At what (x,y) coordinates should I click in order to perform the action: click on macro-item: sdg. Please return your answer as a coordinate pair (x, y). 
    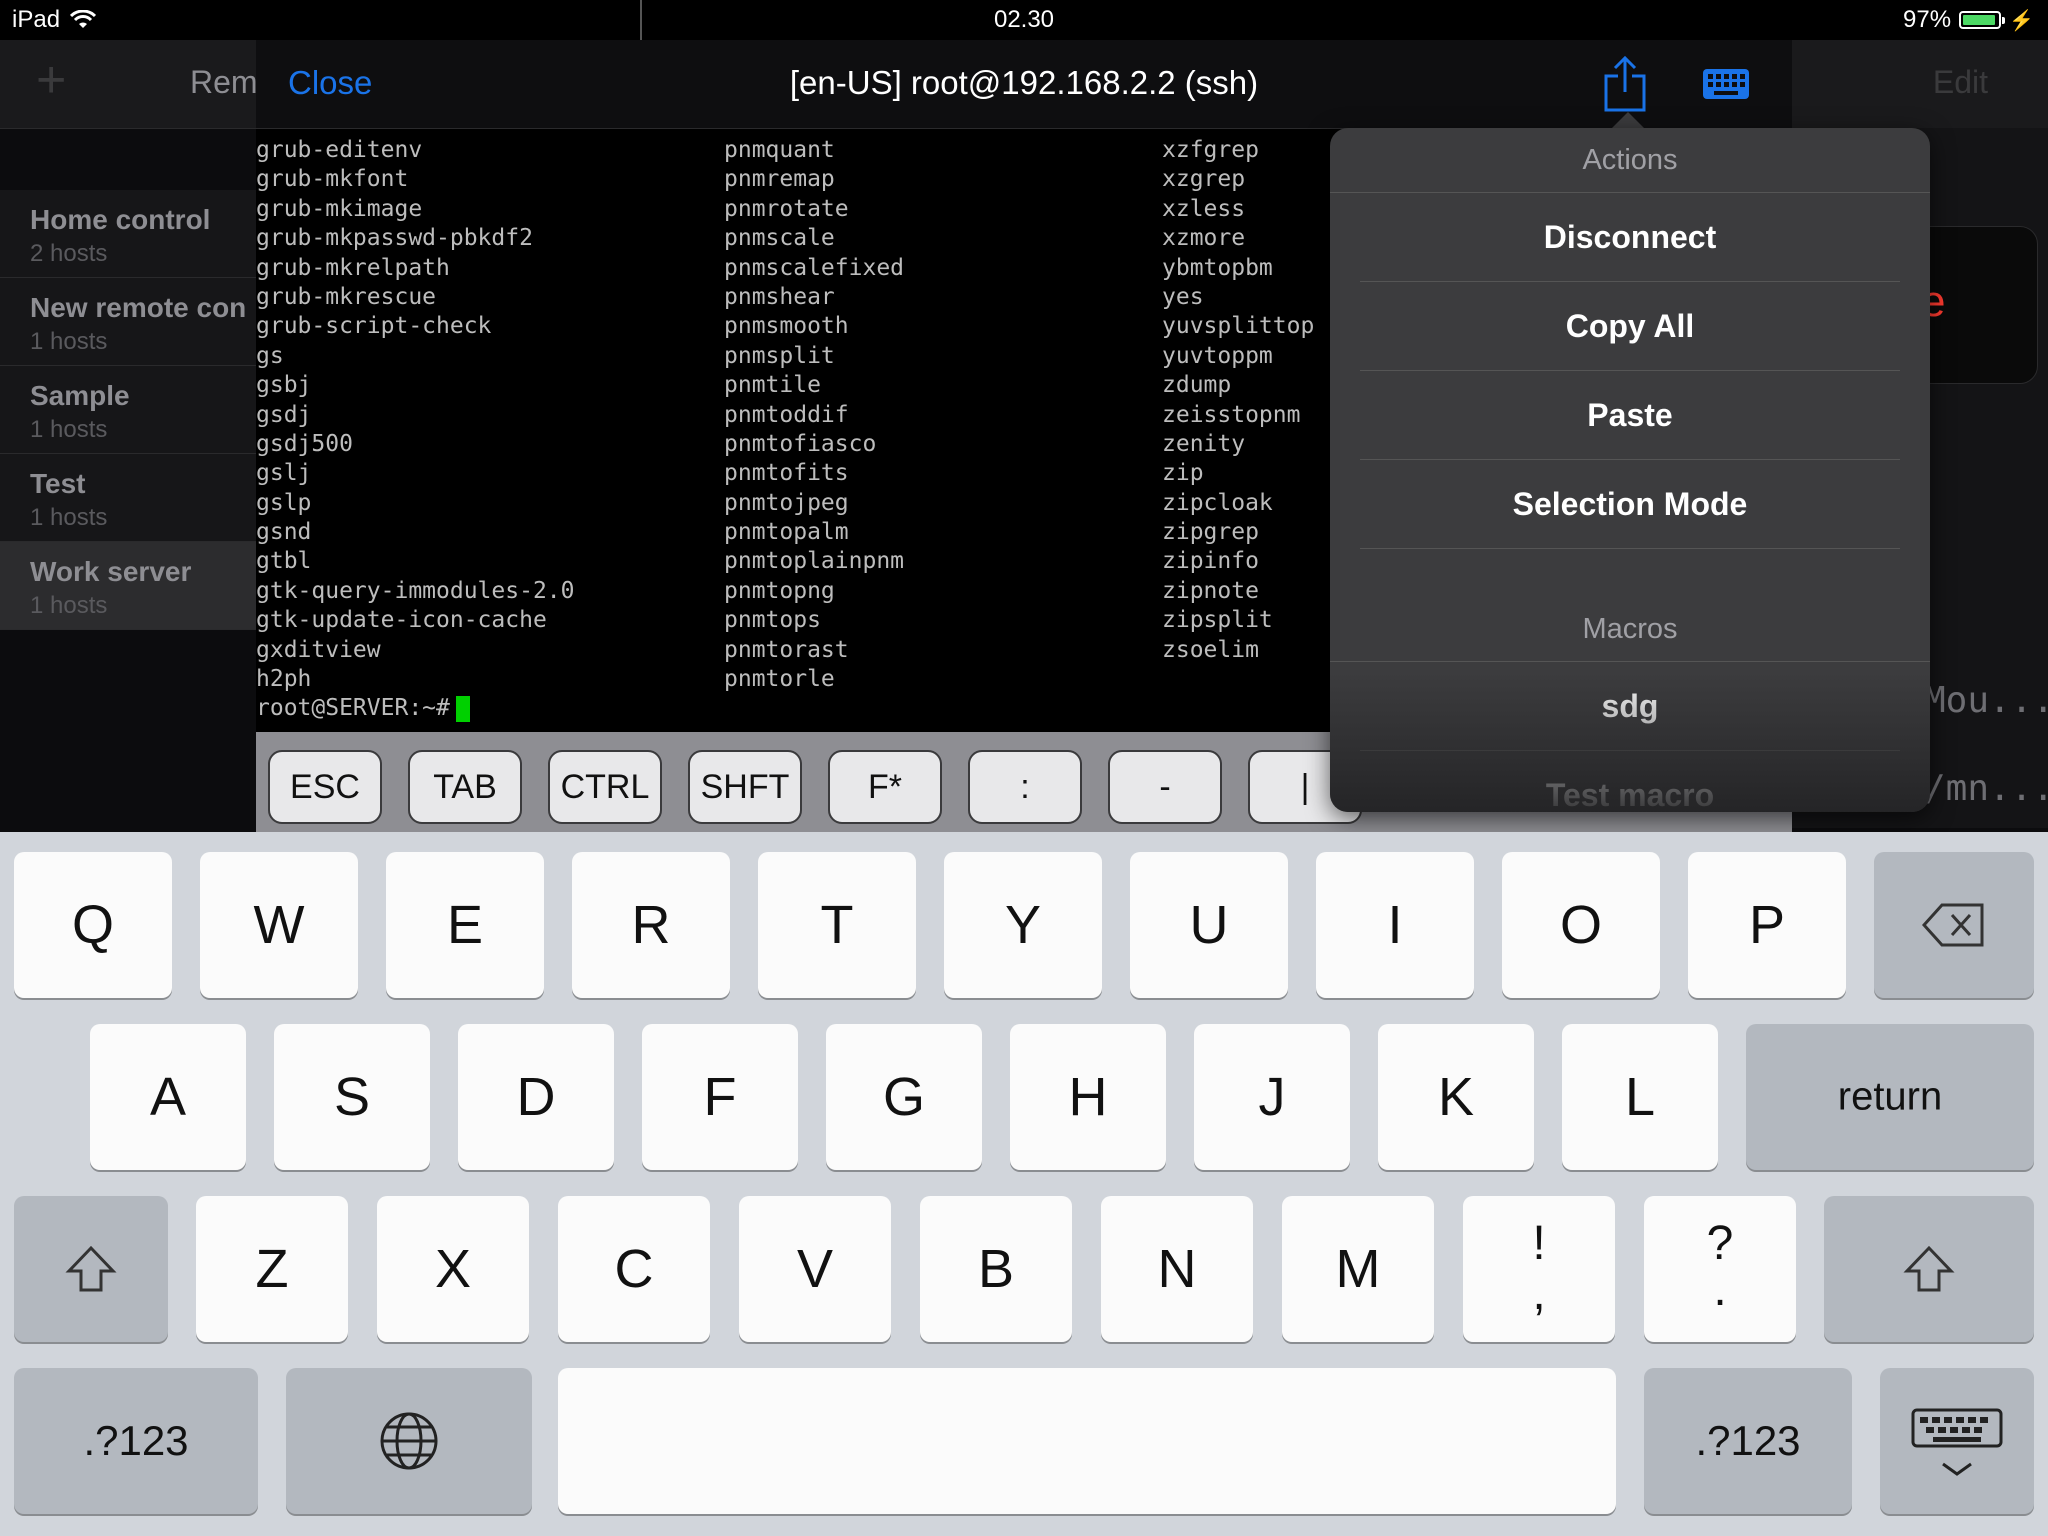
    Looking at the image, I should click on (1630, 706).